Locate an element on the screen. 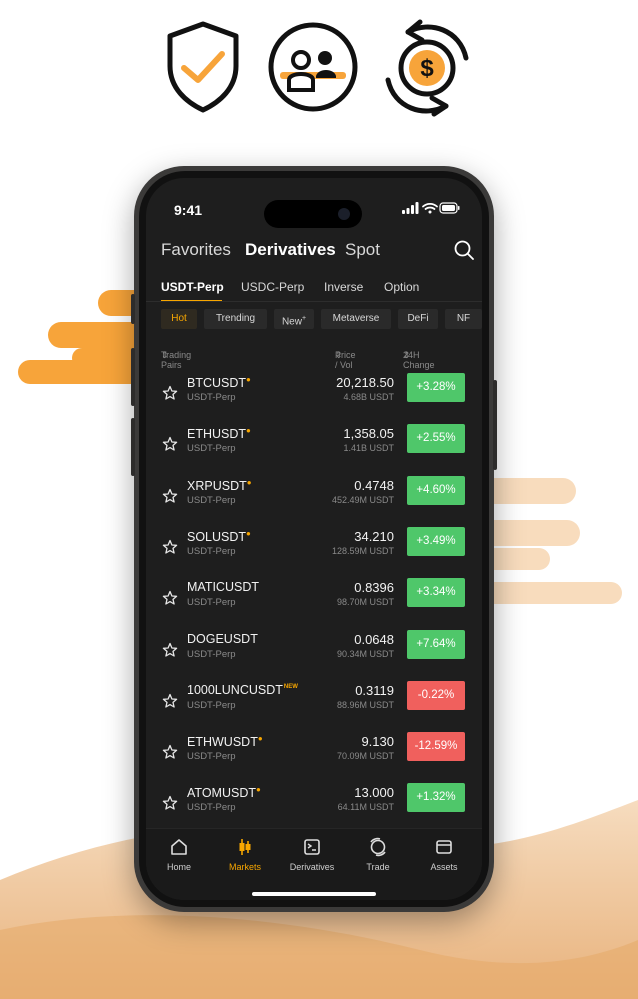 This screenshot has width=638, height=999. battery-icon is located at coordinates (449, 208).